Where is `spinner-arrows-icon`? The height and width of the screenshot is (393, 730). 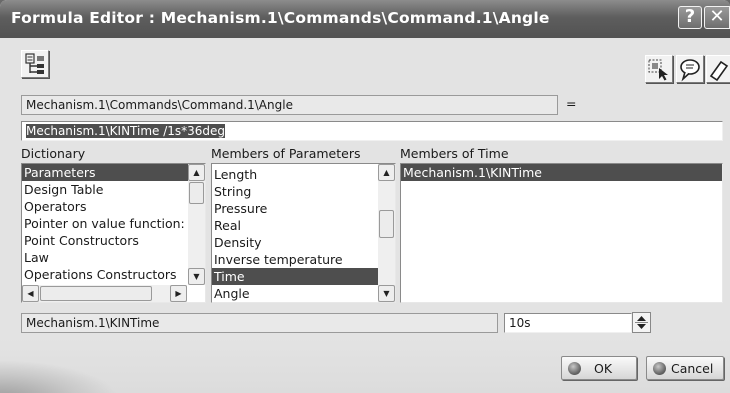
spinner-arrows-icon is located at coordinates (641, 322).